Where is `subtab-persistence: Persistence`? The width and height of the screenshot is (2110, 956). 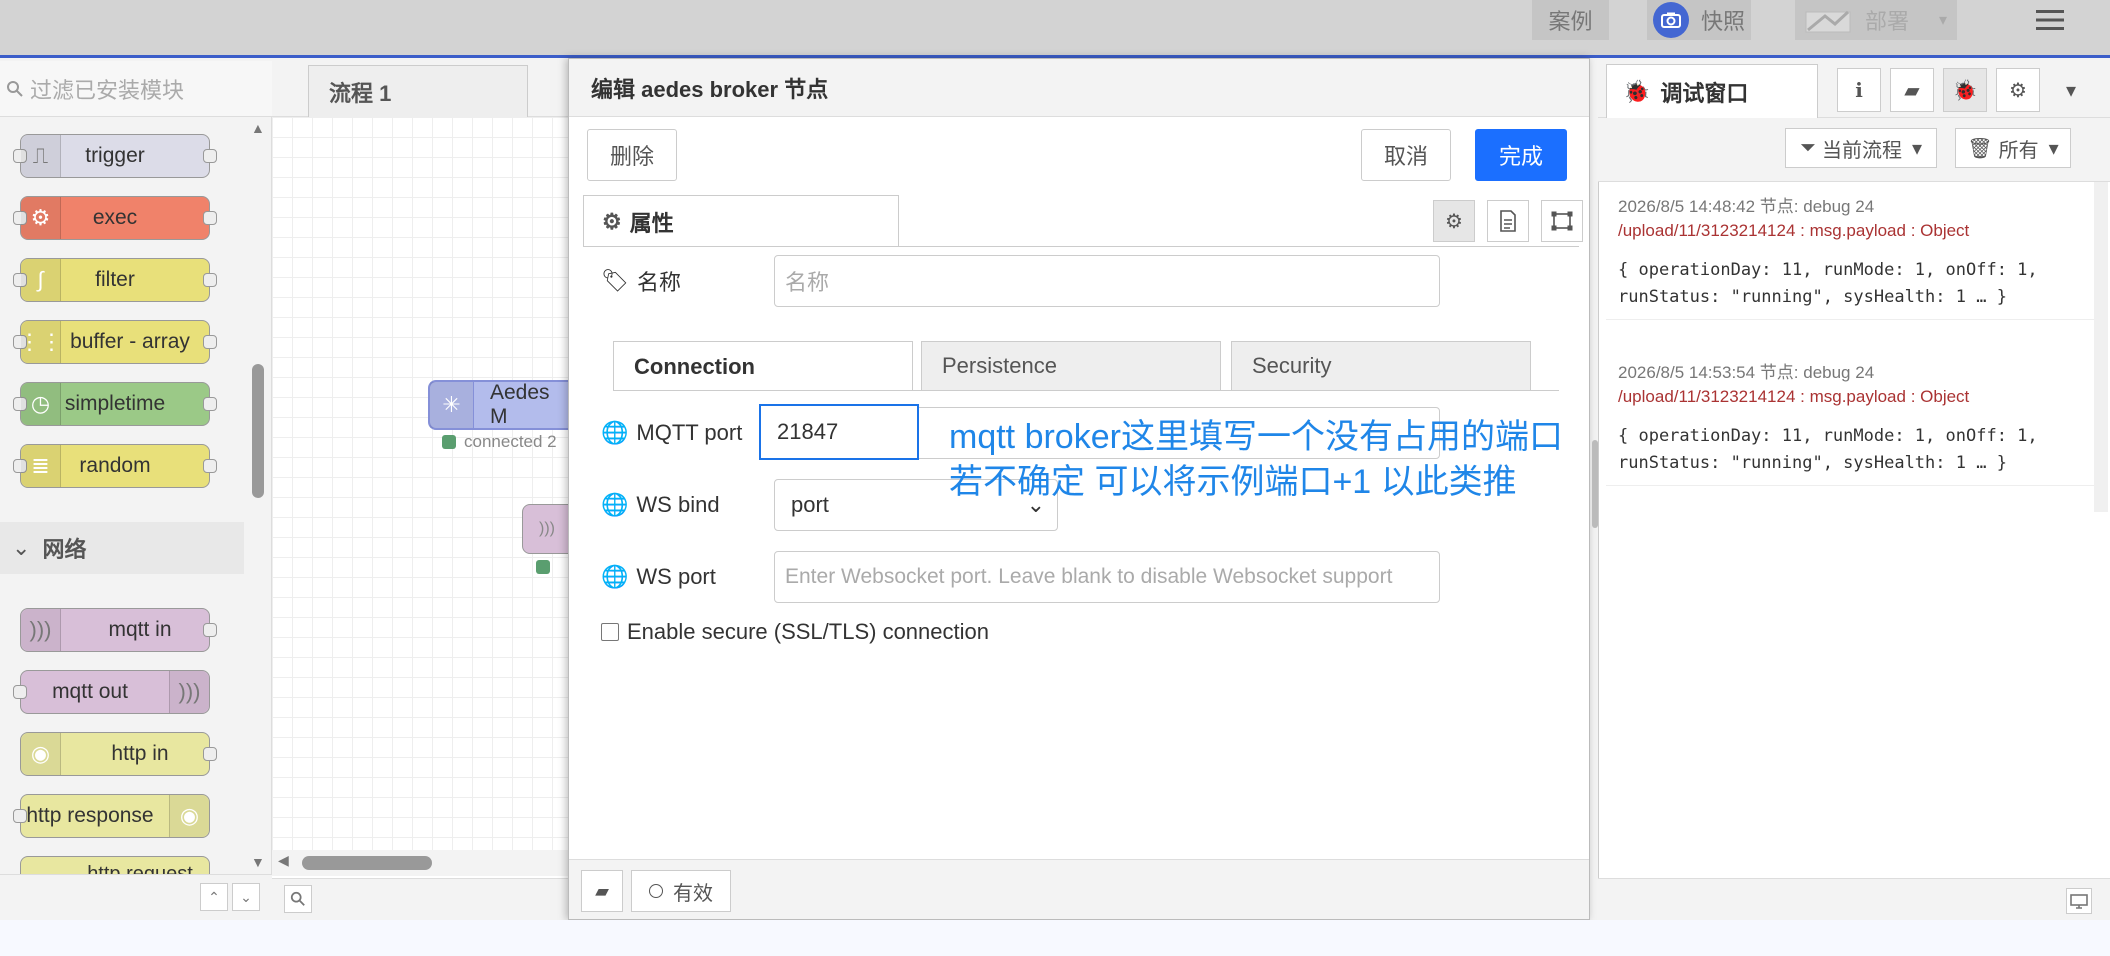
subtab-persistence: Persistence is located at coordinates (1071, 366).